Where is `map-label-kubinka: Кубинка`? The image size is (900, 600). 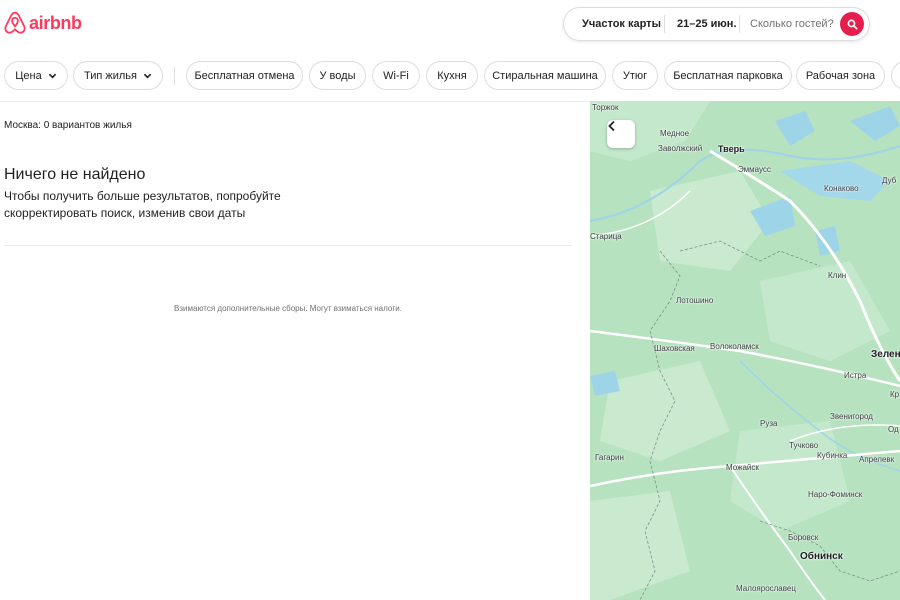
map-label-kubinka: Кубинка is located at coordinates (832, 455).